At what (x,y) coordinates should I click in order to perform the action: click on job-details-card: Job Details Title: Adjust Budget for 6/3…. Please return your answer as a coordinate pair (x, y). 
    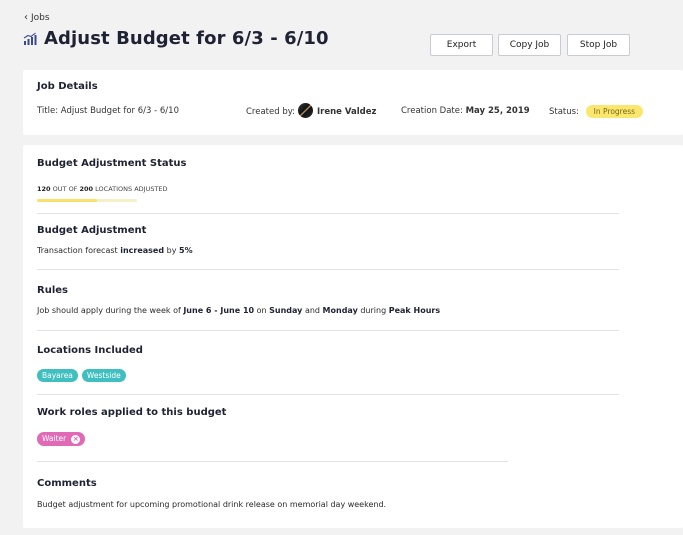
    Looking at the image, I should click on (353, 102).